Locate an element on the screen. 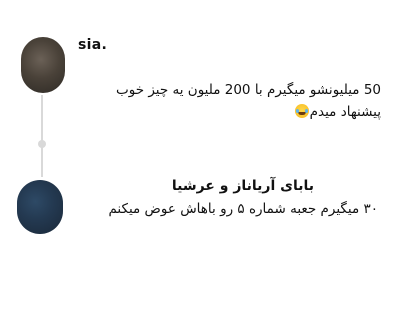 Image resolution: width=400 pixels, height=317 pixels. thread-connector-dot is located at coordinates (42, 144).